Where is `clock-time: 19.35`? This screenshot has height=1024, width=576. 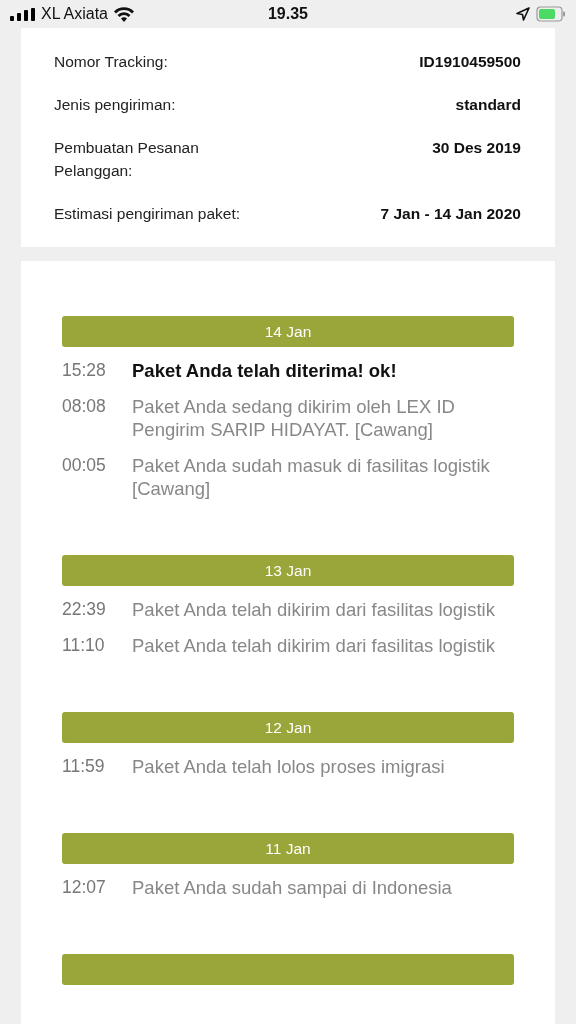
clock-time: 19.35 is located at coordinates (287, 14).